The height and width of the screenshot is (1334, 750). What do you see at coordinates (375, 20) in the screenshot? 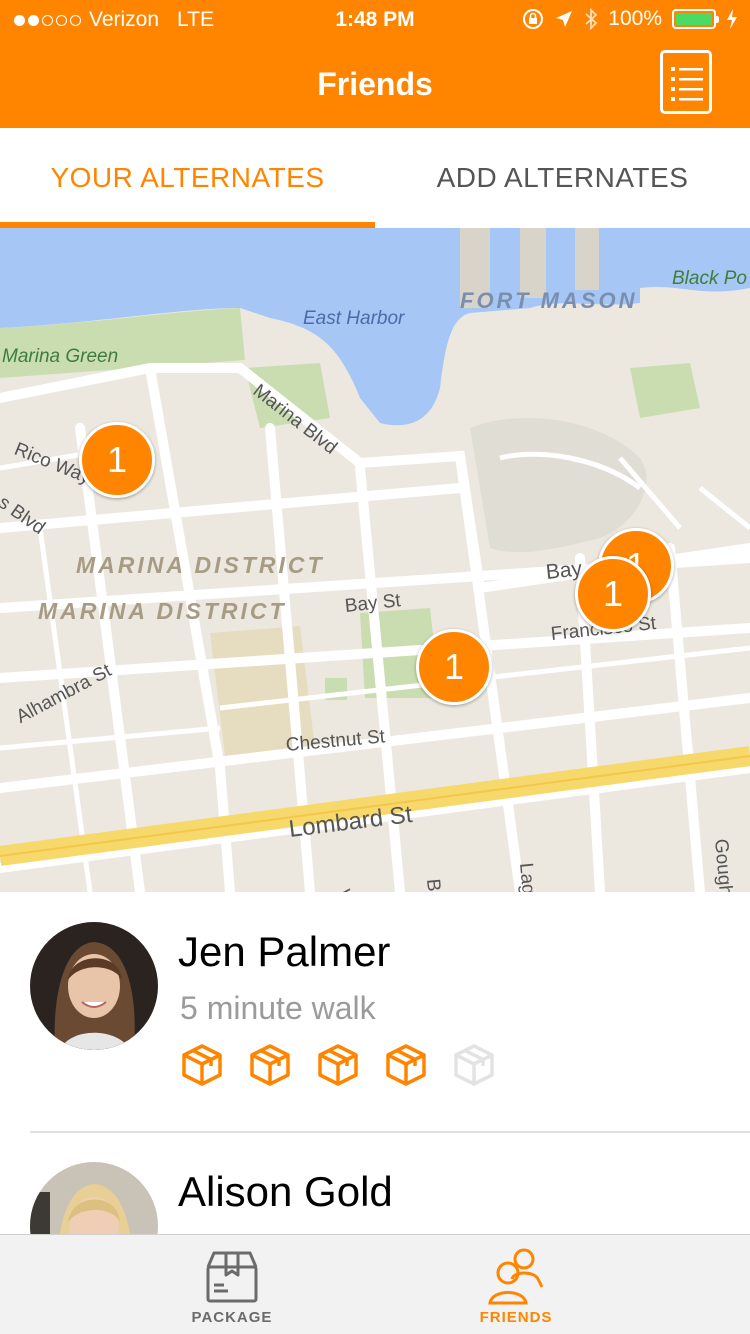
I see `status-bar: Verizon LTE 1:48 PM 100%` at bounding box center [375, 20].